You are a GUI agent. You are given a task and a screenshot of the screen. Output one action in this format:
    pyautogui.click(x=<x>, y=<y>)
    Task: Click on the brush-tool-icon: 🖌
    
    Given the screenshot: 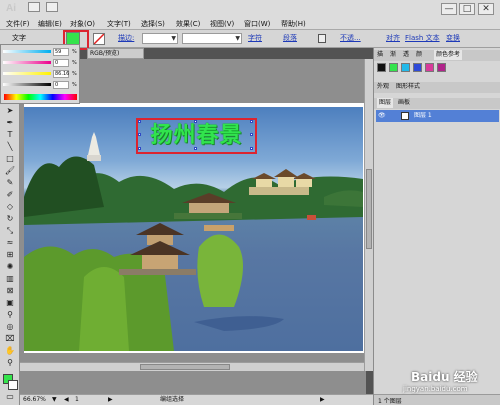 What is the action you would take?
    pyautogui.click(x=10, y=171)
    